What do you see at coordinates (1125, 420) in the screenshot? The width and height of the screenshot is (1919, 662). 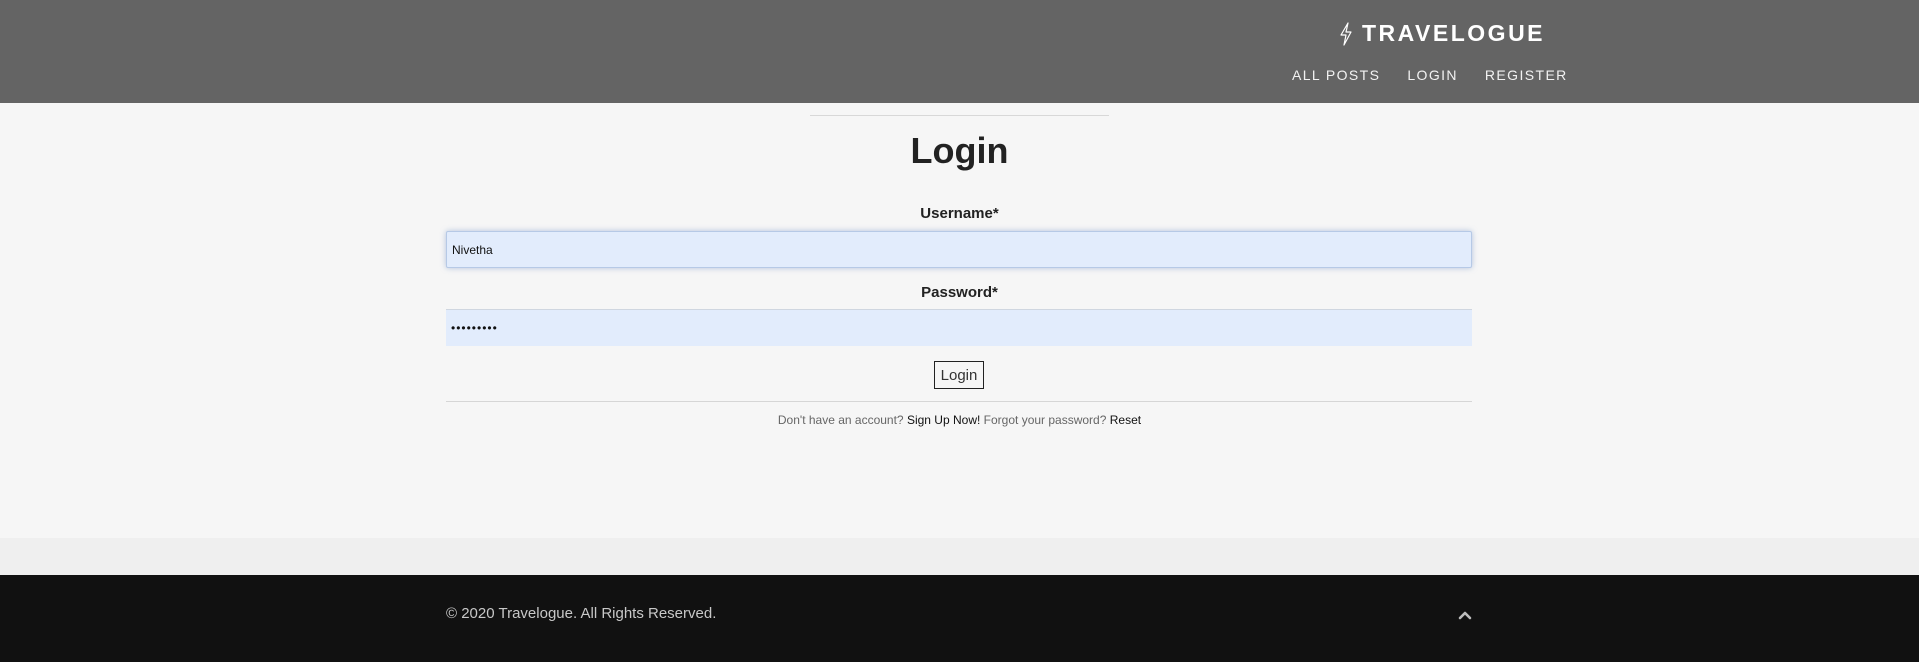 I see `reset-link: Reset` at bounding box center [1125, 420].